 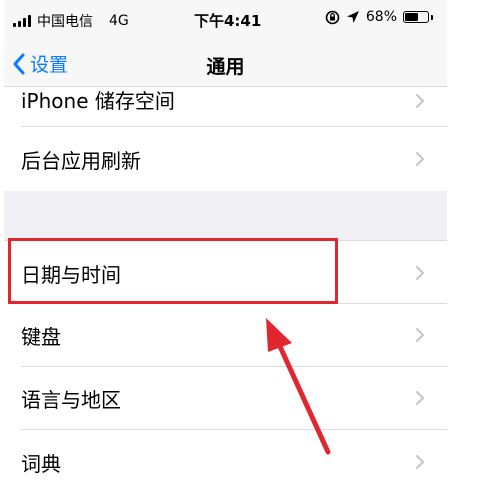 I want to click on red-arrow-annotation, so click(x=298, y=386).